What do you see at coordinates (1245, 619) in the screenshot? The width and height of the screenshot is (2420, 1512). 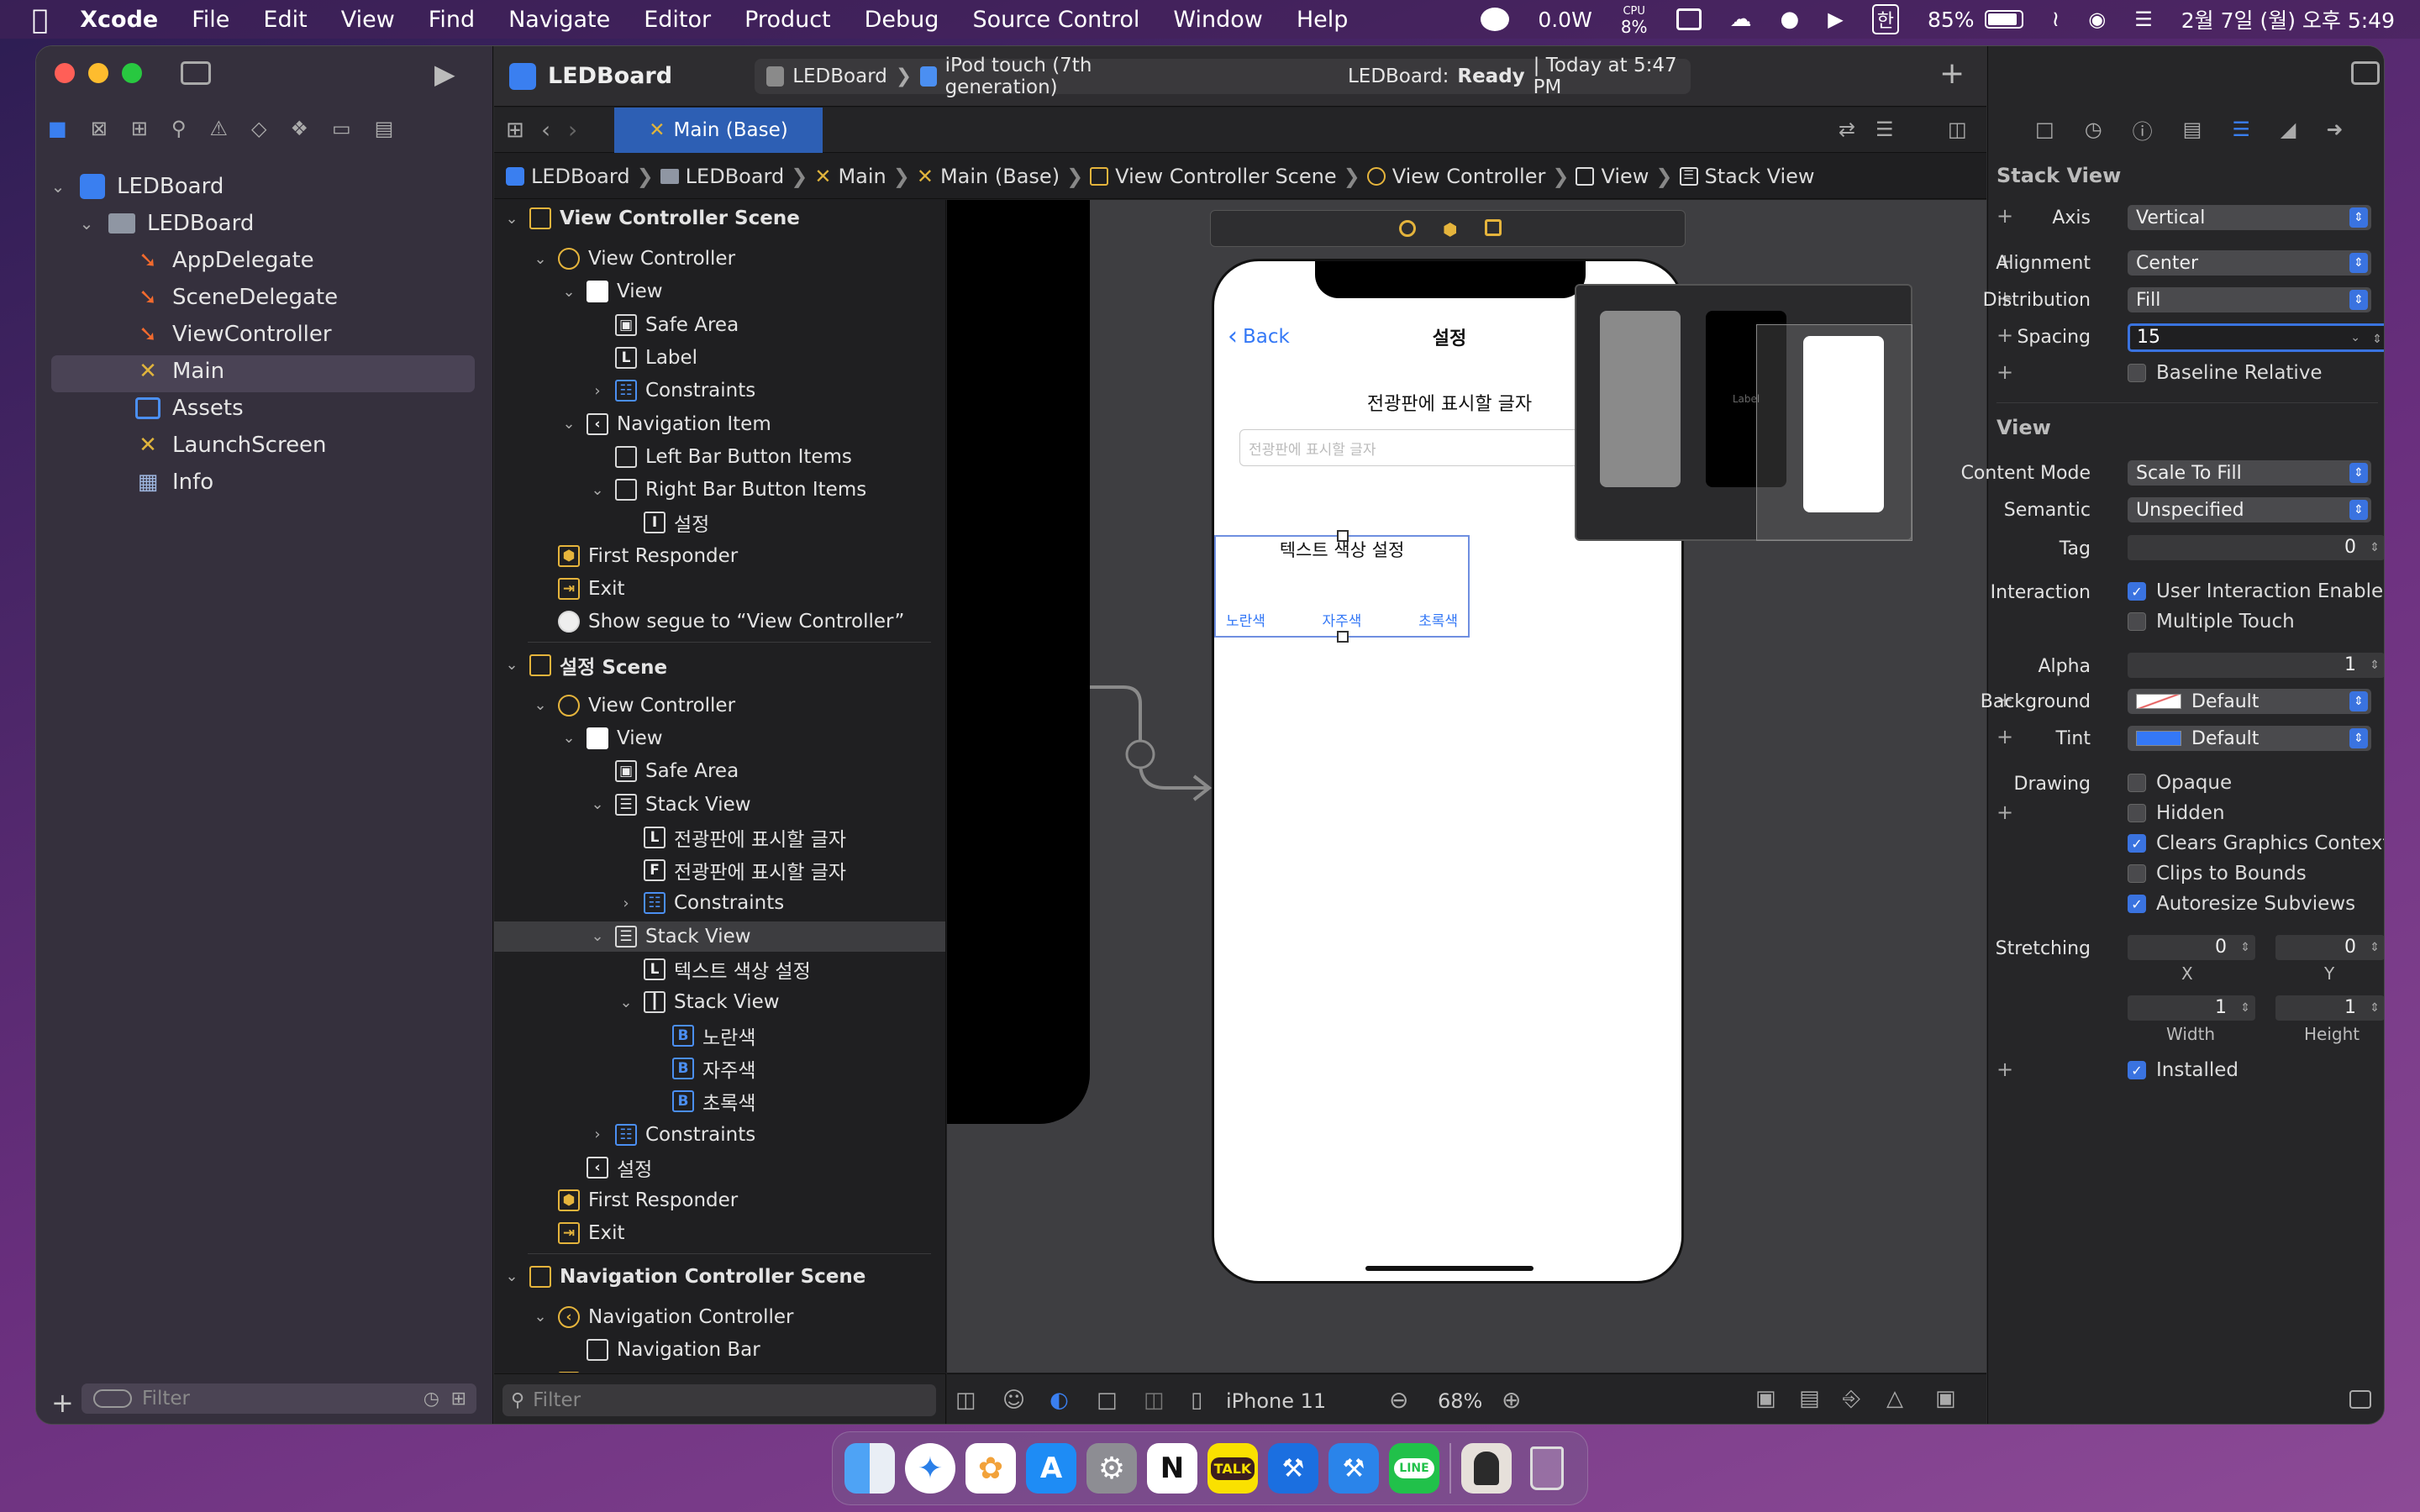 I see `yellow-button: 노란색` at bounding box center [1245, 619].